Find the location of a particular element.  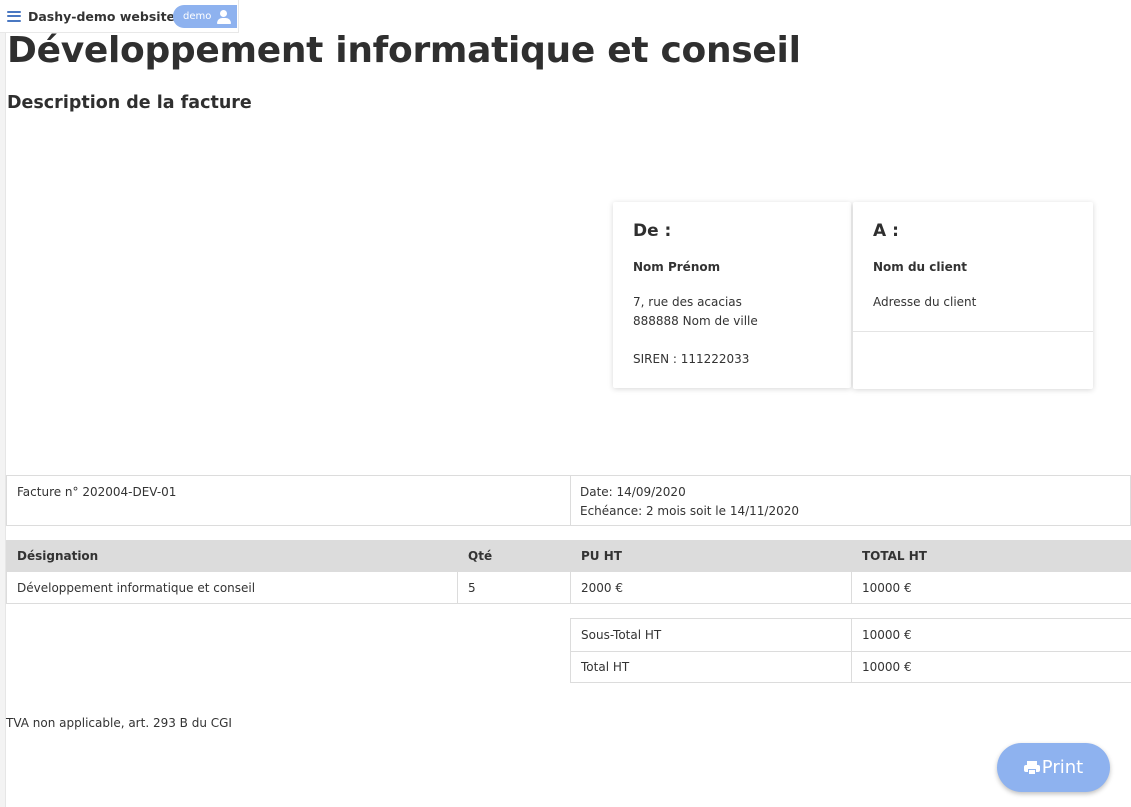

totals-column-divider is located at coordinates (851, 650).